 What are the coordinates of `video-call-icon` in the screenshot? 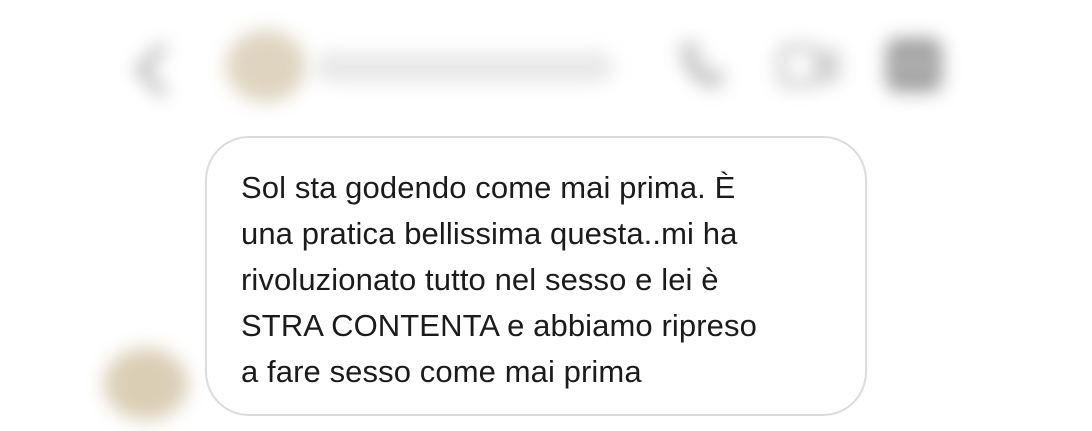 It's located at (808, 66).